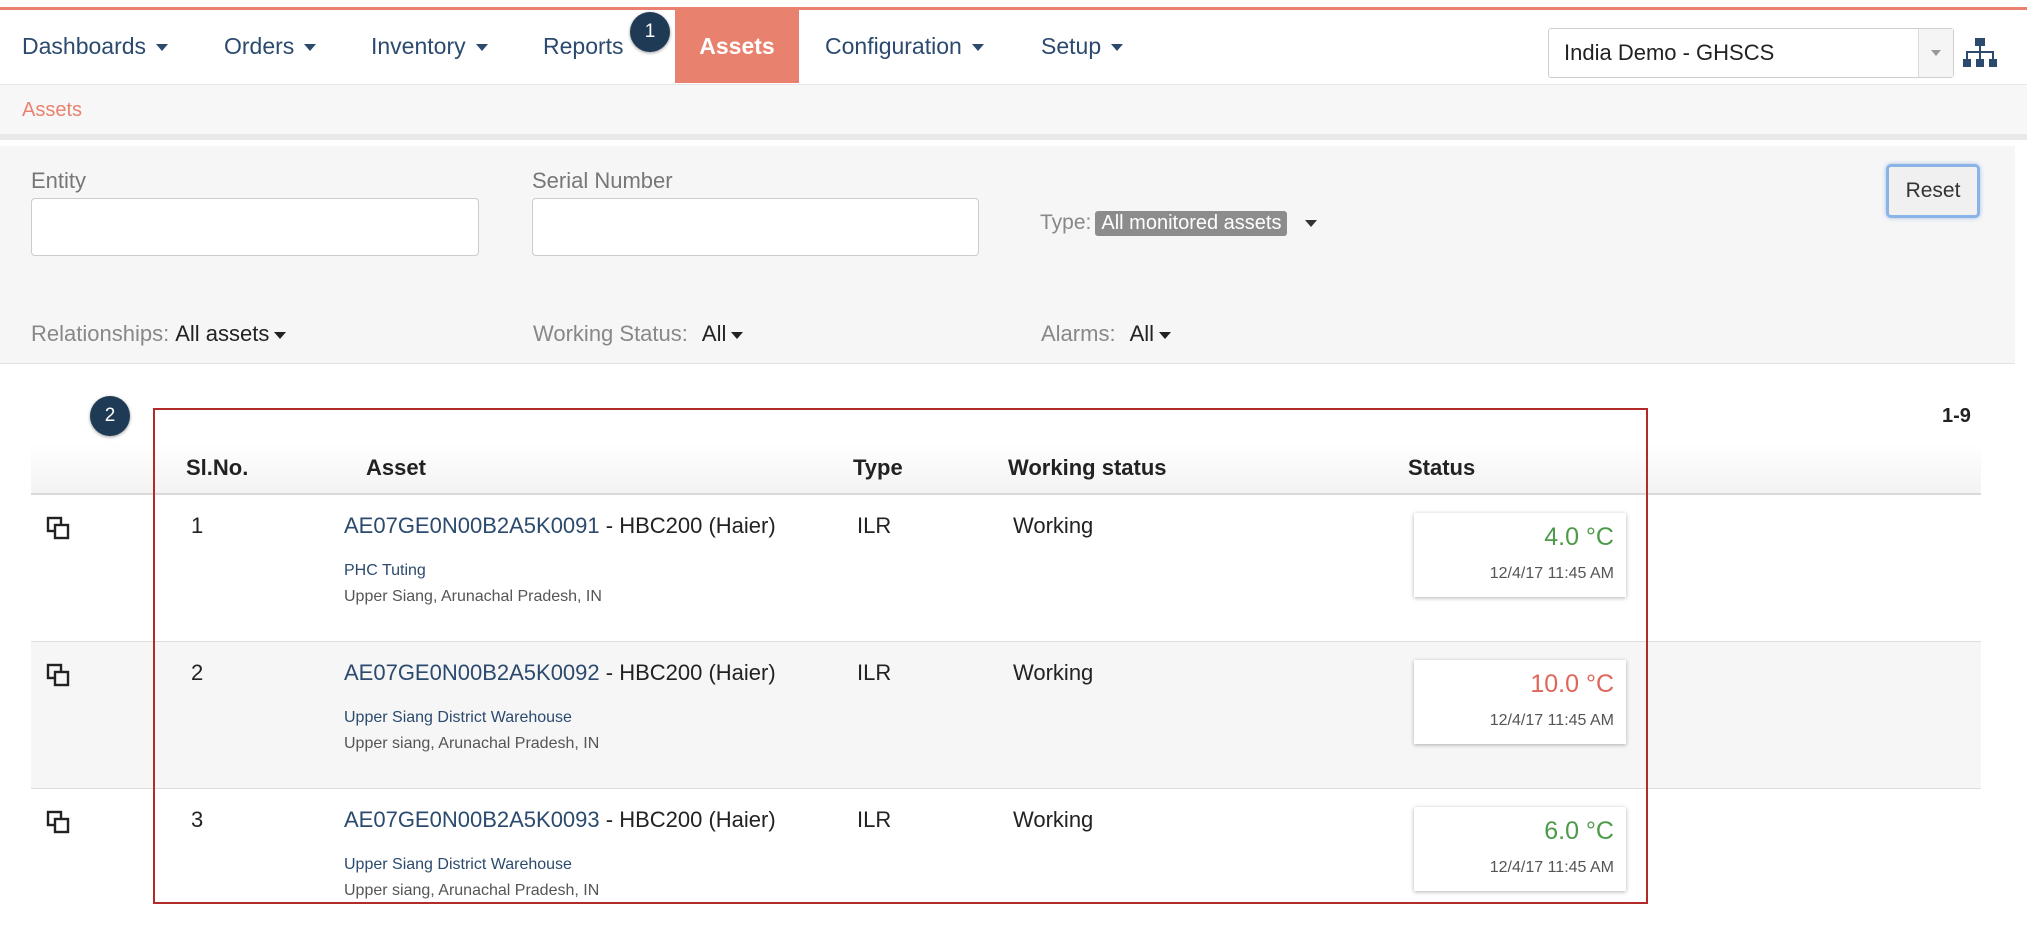 The image size is (2027, 936). Describe the element at coordinates (1066, 222) in the screenshot. I see `type-label: Type:` at that location.